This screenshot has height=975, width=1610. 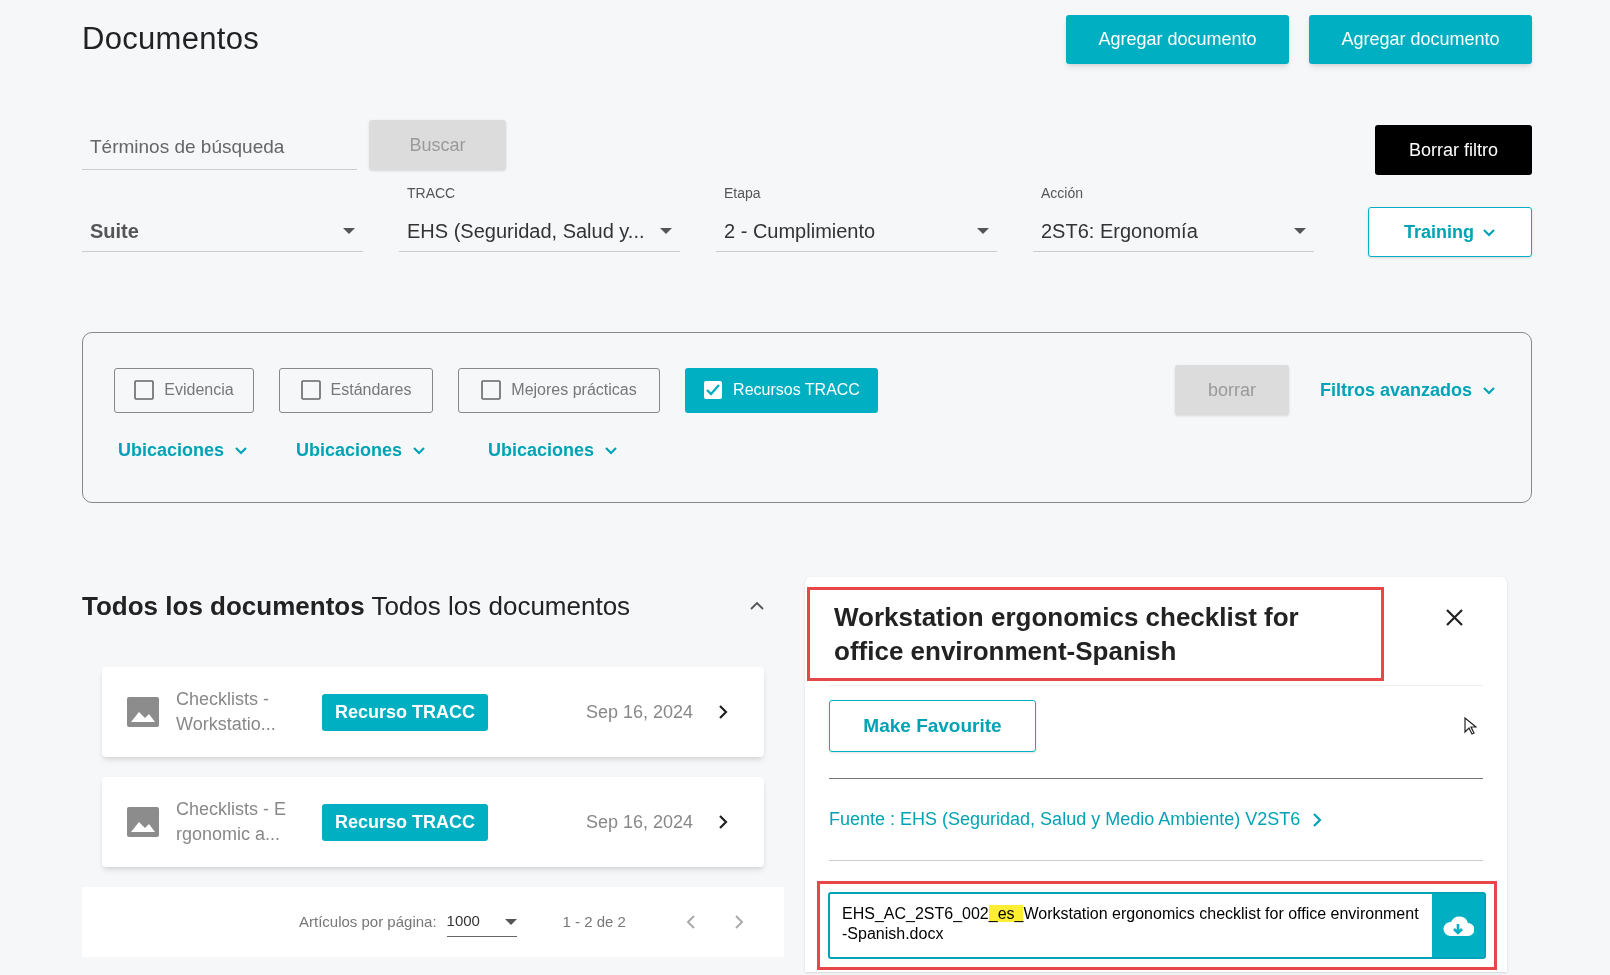 I want to click on filter-checkbox: Evidencia, so click(x=184, y=390).